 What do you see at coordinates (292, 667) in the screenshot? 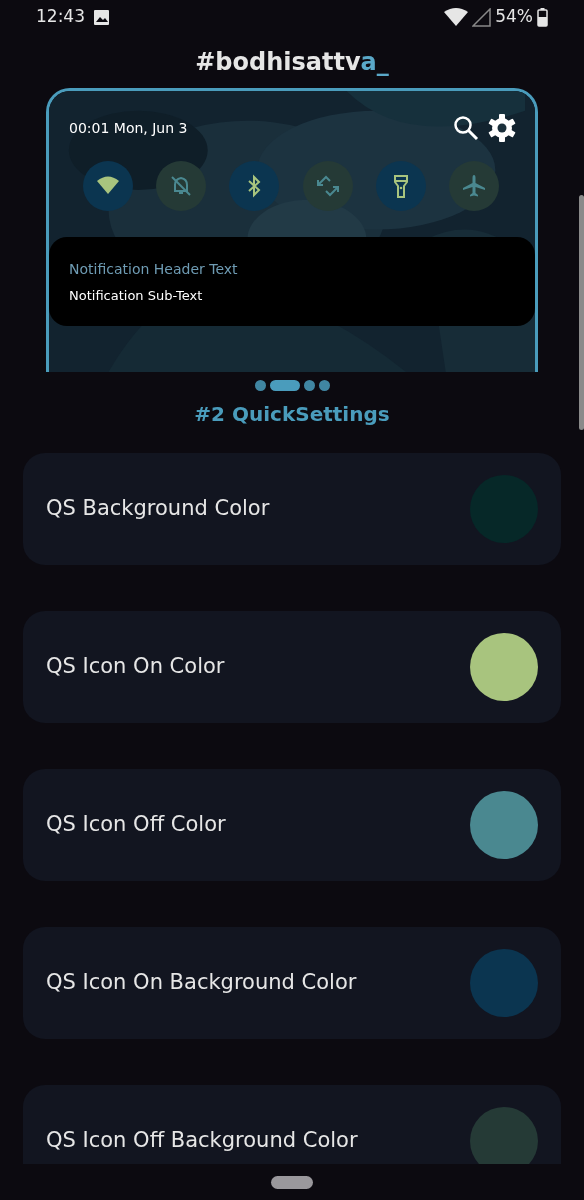
I see `setting-row: QS Icon On Color` at bounding box center [292, 667].